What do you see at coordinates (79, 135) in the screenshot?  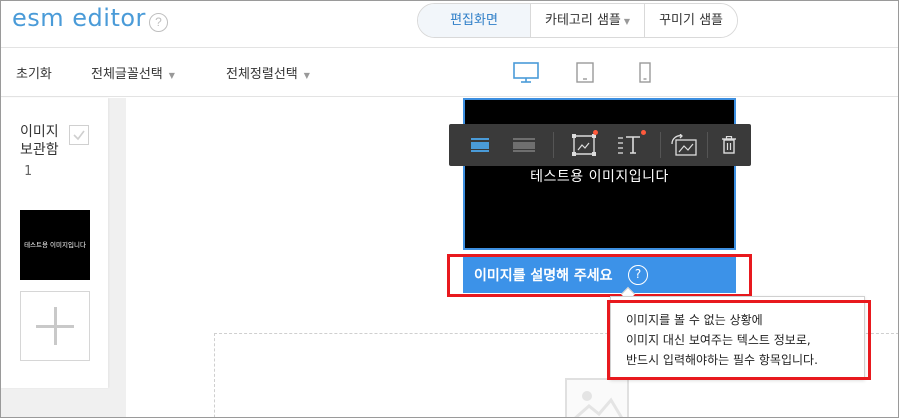 I see `select-all-checkbox` at bounding box center [79, 135].